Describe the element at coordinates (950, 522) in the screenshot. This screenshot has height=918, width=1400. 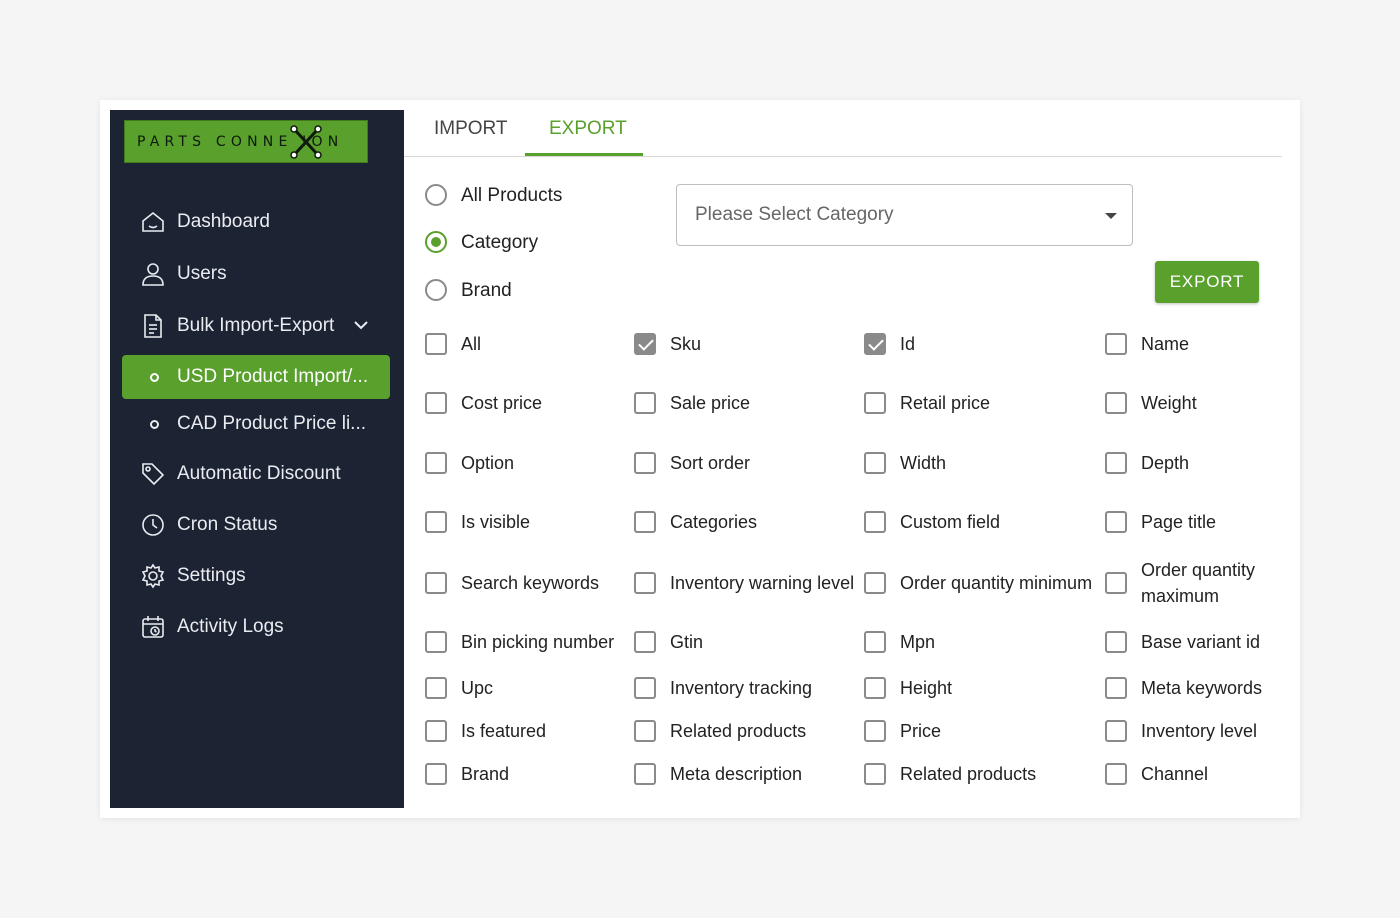
I see `field-checkbox-label: Custom field` at that location.